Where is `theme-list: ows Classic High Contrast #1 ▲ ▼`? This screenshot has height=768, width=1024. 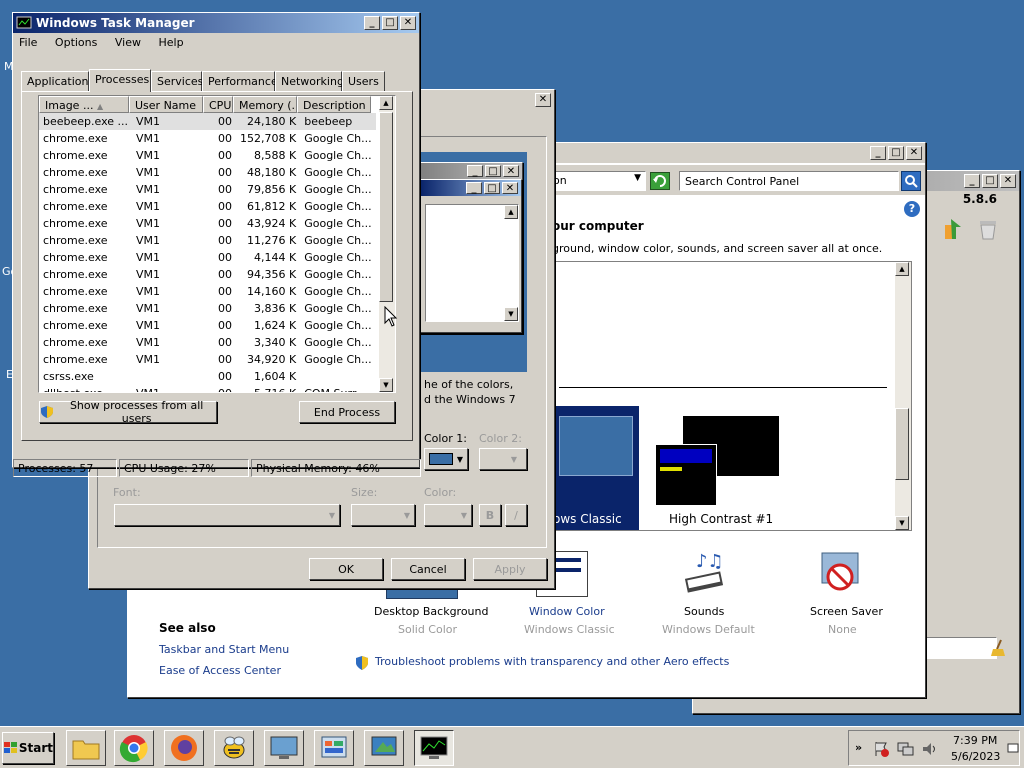 theme-list: ows Classic High Contrast #1 ▲ ▼ is located at coordinates (730, 396).